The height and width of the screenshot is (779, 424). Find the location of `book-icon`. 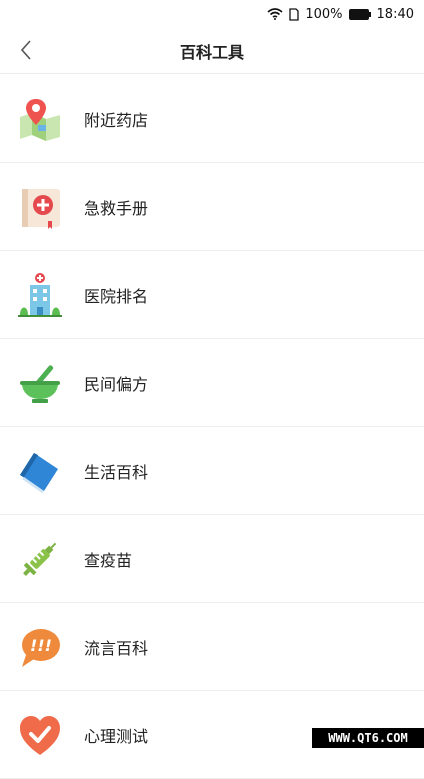

book-icon is located at coordinates (40, 471).